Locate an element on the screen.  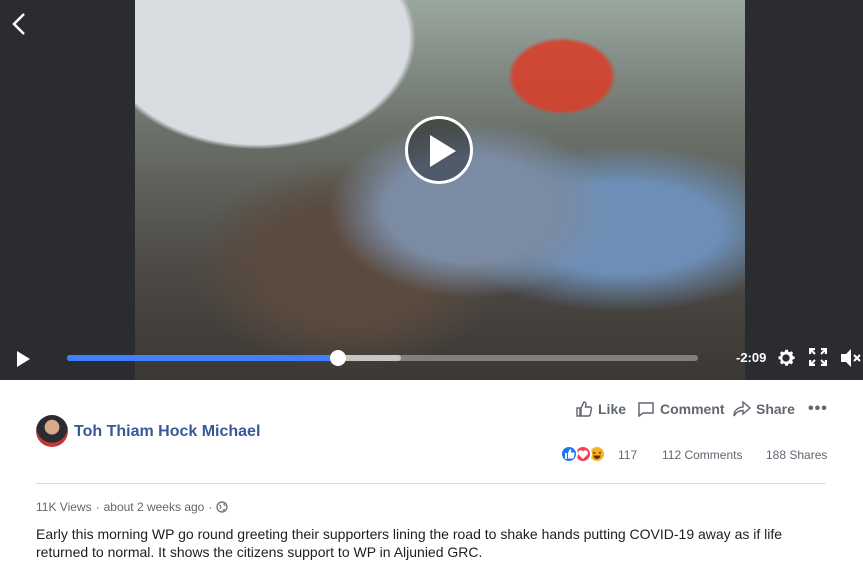
comments-count: 112 Comments is located at coordinates (702, 455).